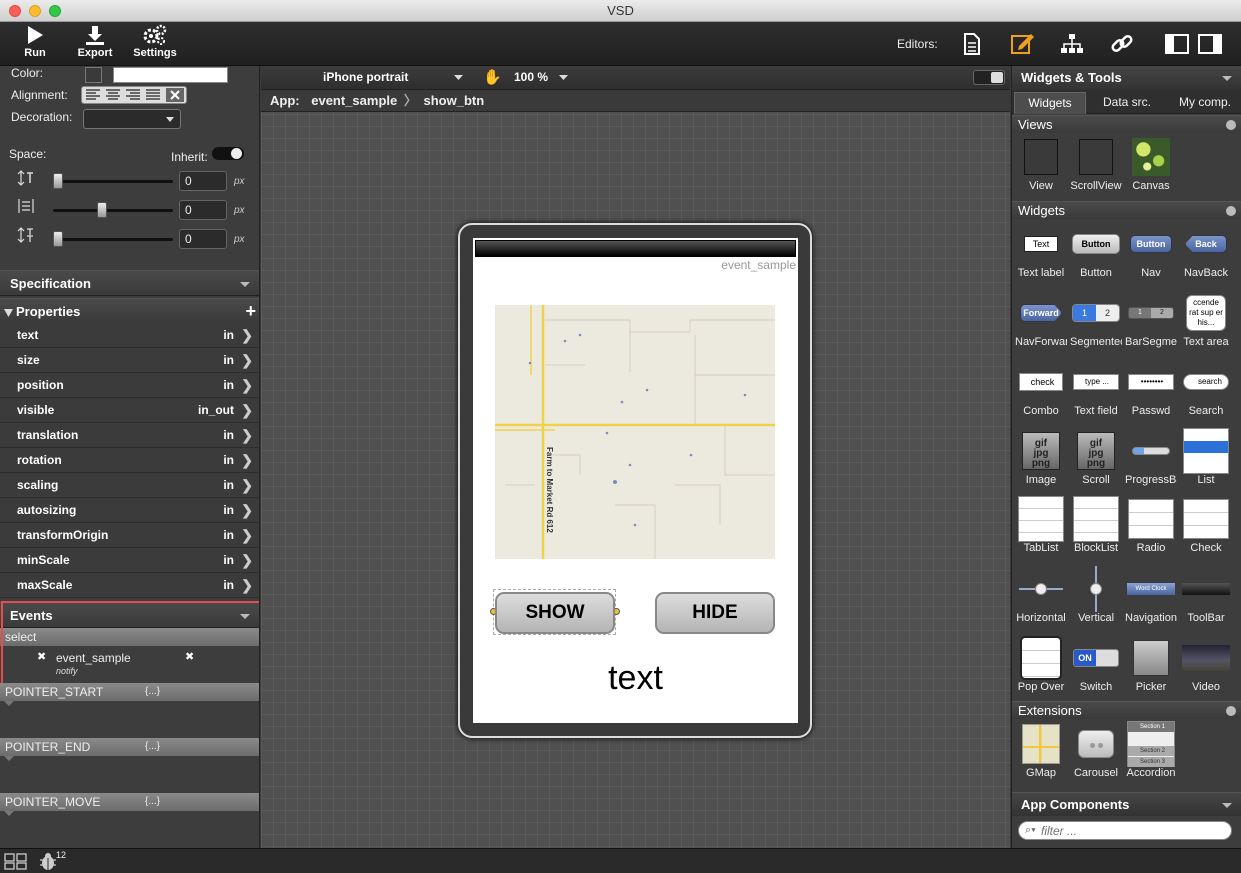 This screenshot has height=873, width=1241. I want to click on document-editor-icon, so click(972, 44).